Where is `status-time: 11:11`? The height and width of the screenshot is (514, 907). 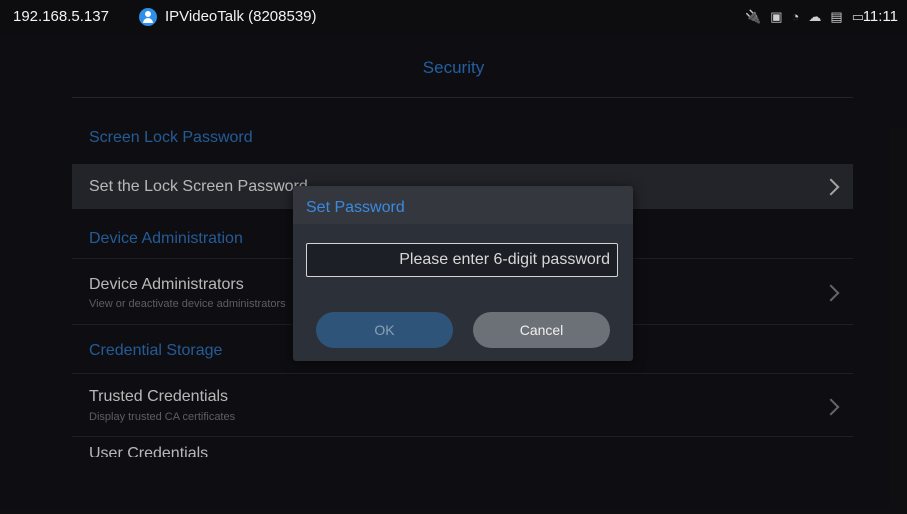
status-time: 11:11 is located at coordinates (880, 16).